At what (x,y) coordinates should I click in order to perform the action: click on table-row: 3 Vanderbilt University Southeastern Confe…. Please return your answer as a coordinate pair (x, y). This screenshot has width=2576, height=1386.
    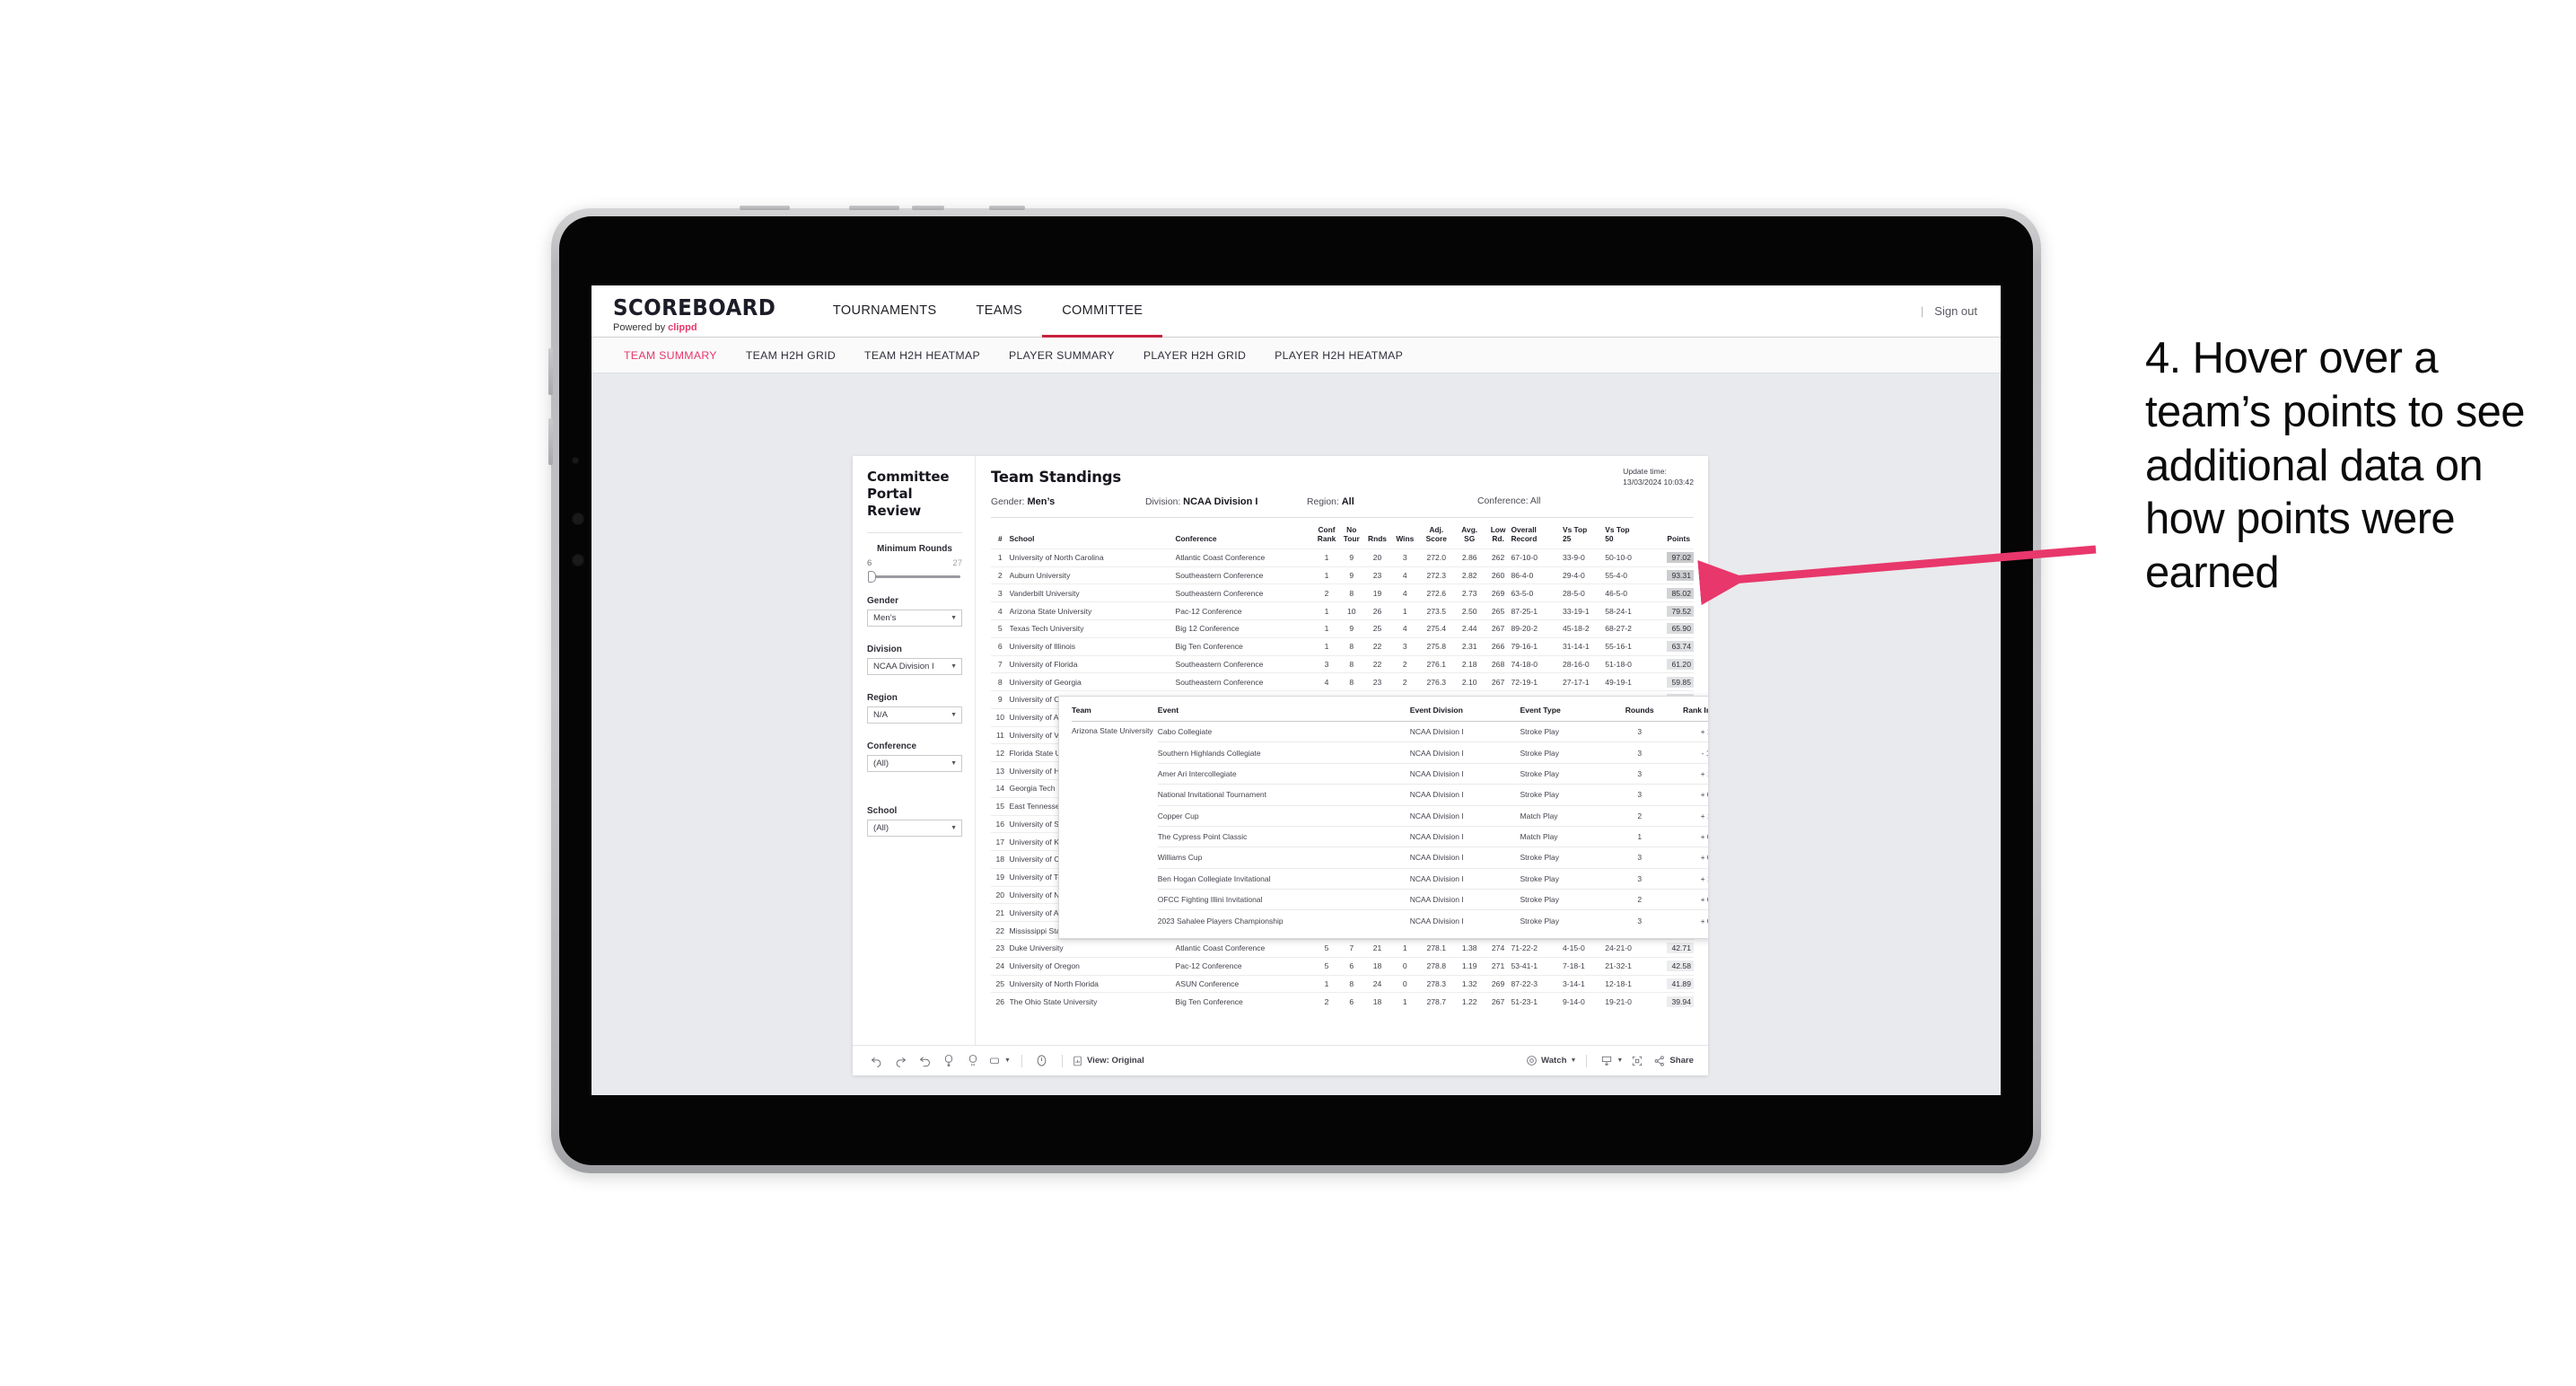
    Looking at the image, I should click on (1342, 592).